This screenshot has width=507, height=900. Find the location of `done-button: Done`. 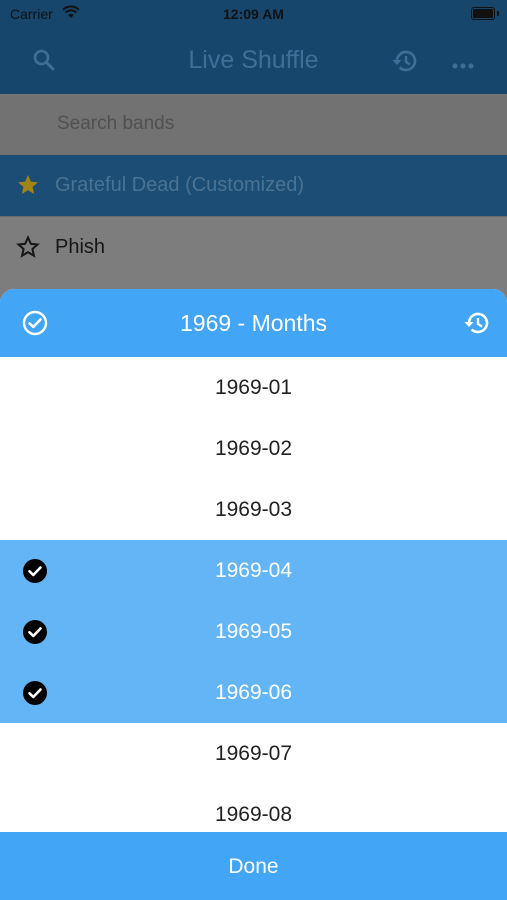

done-button: Done is located at coordinates (253, 866).